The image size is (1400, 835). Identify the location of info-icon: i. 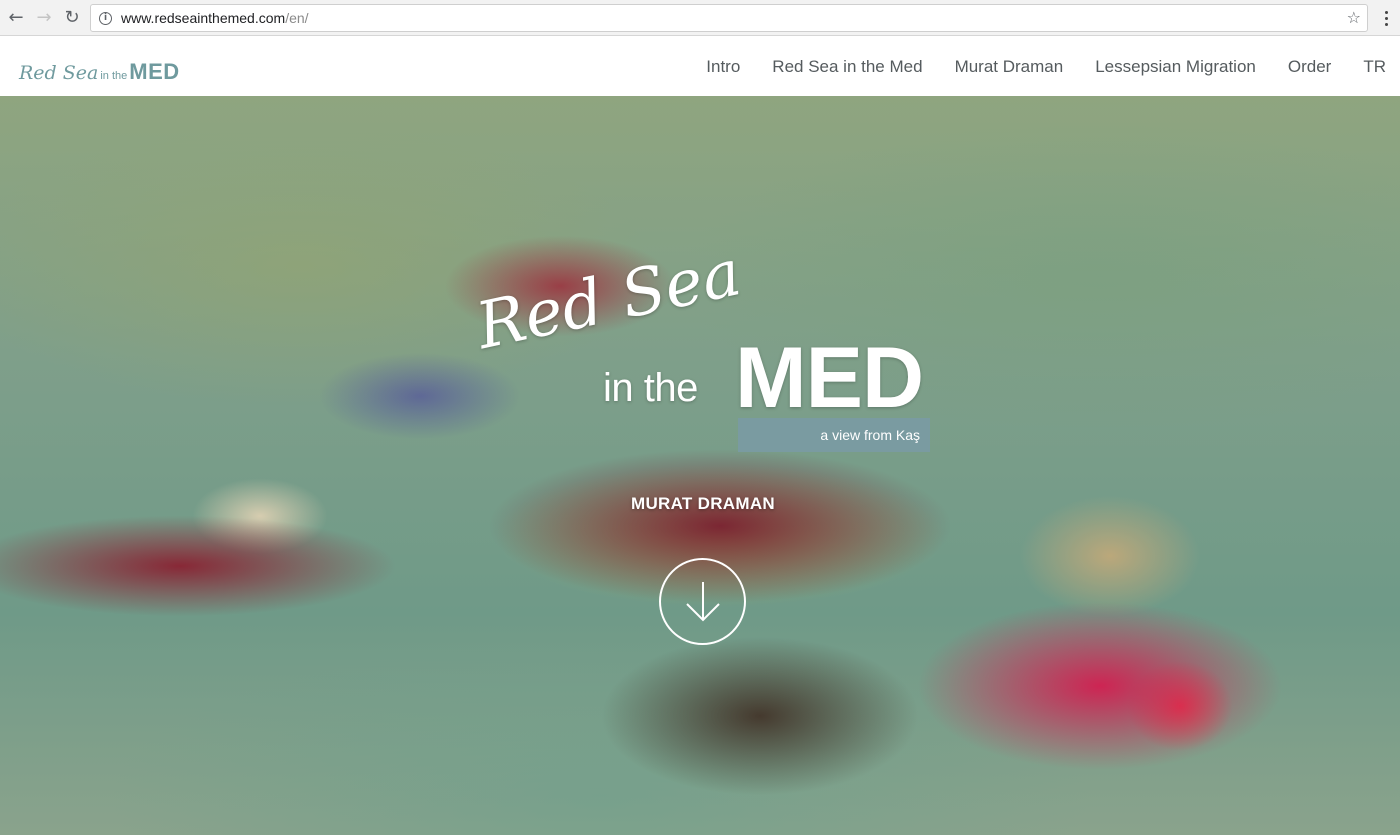
(105, 18).